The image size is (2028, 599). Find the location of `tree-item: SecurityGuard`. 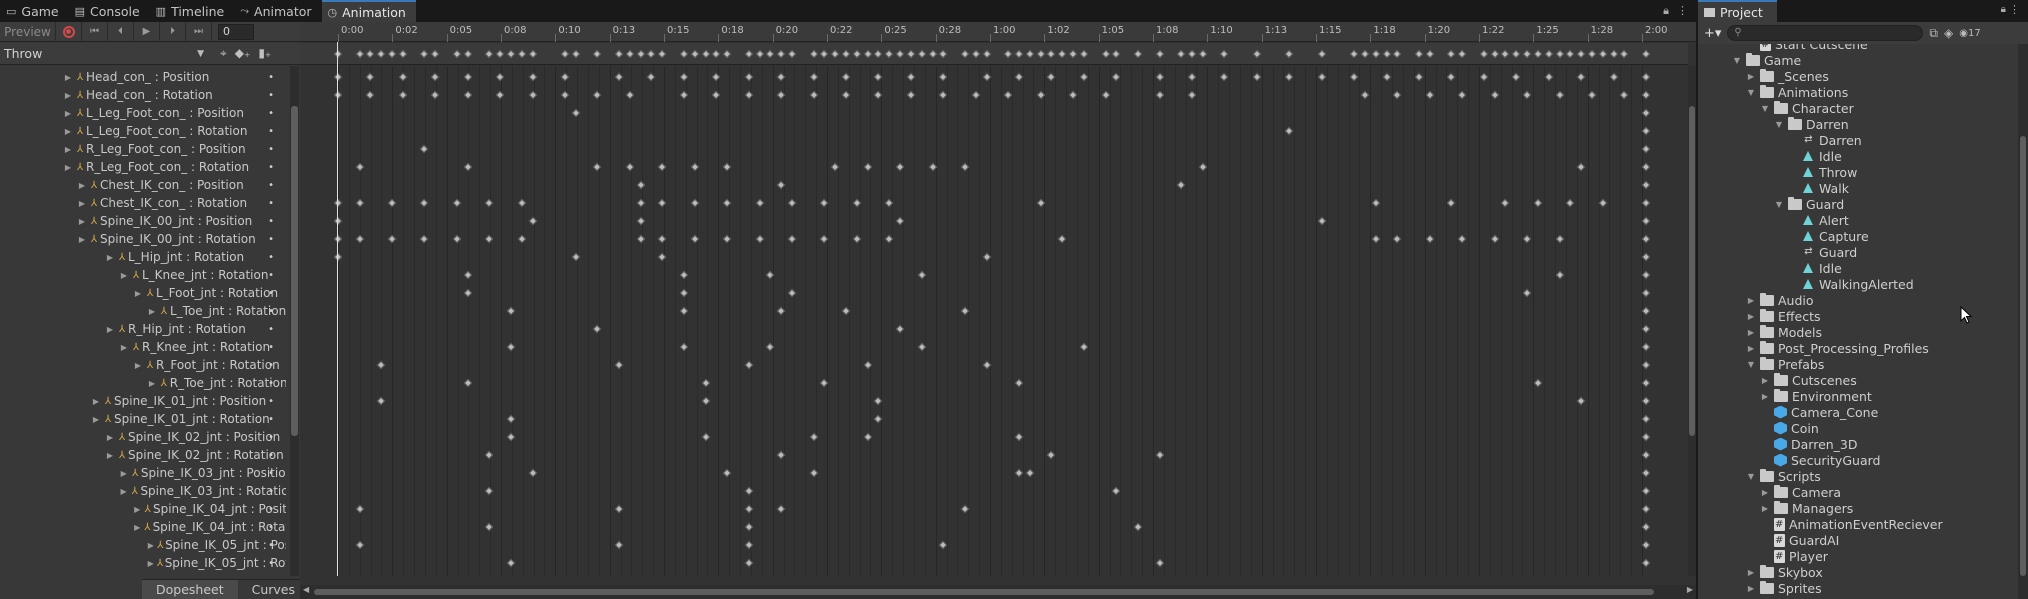

tree-item: SecurityGuard is located at coordinates (1820, 460).